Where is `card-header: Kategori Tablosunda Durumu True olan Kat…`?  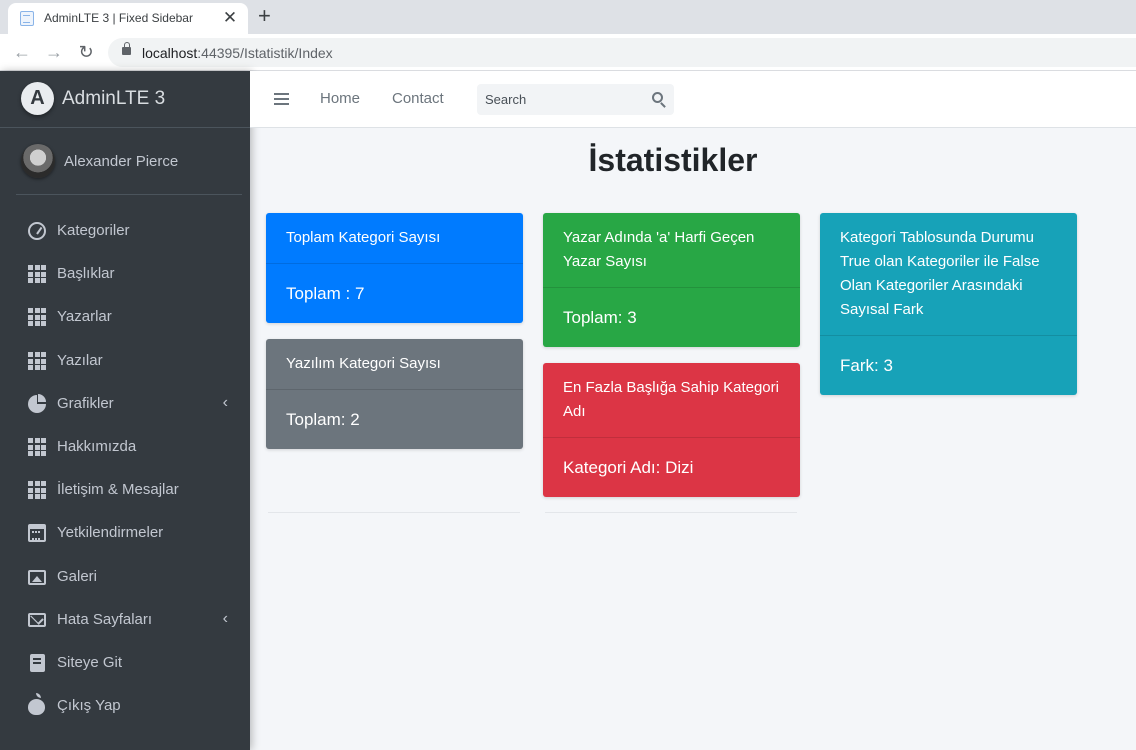 card-header: Kategori Tablosunda Durumu True olan Kat… is located at coordinates (948, 274).